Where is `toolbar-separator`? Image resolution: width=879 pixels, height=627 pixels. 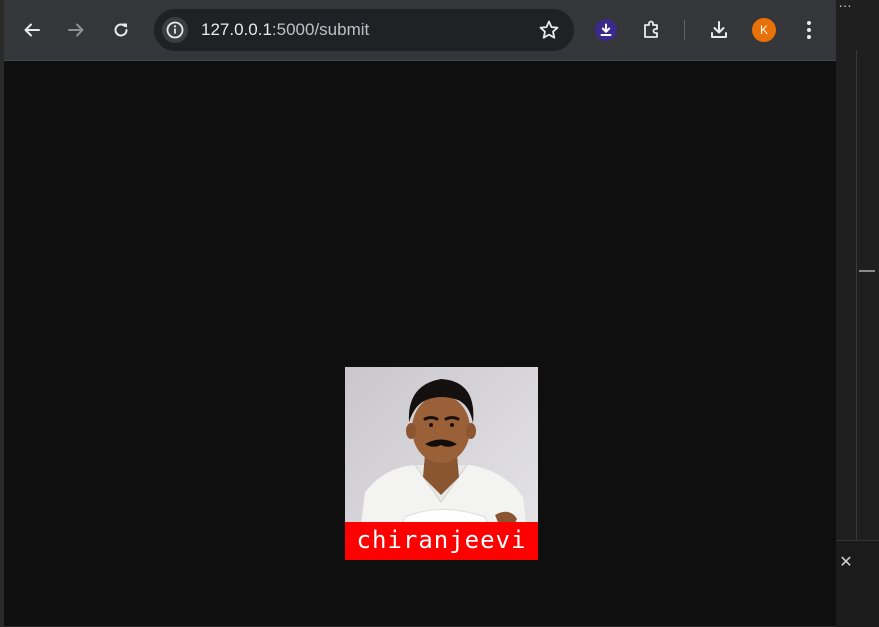 toolbar-separator is located at coordinates (684, 30).